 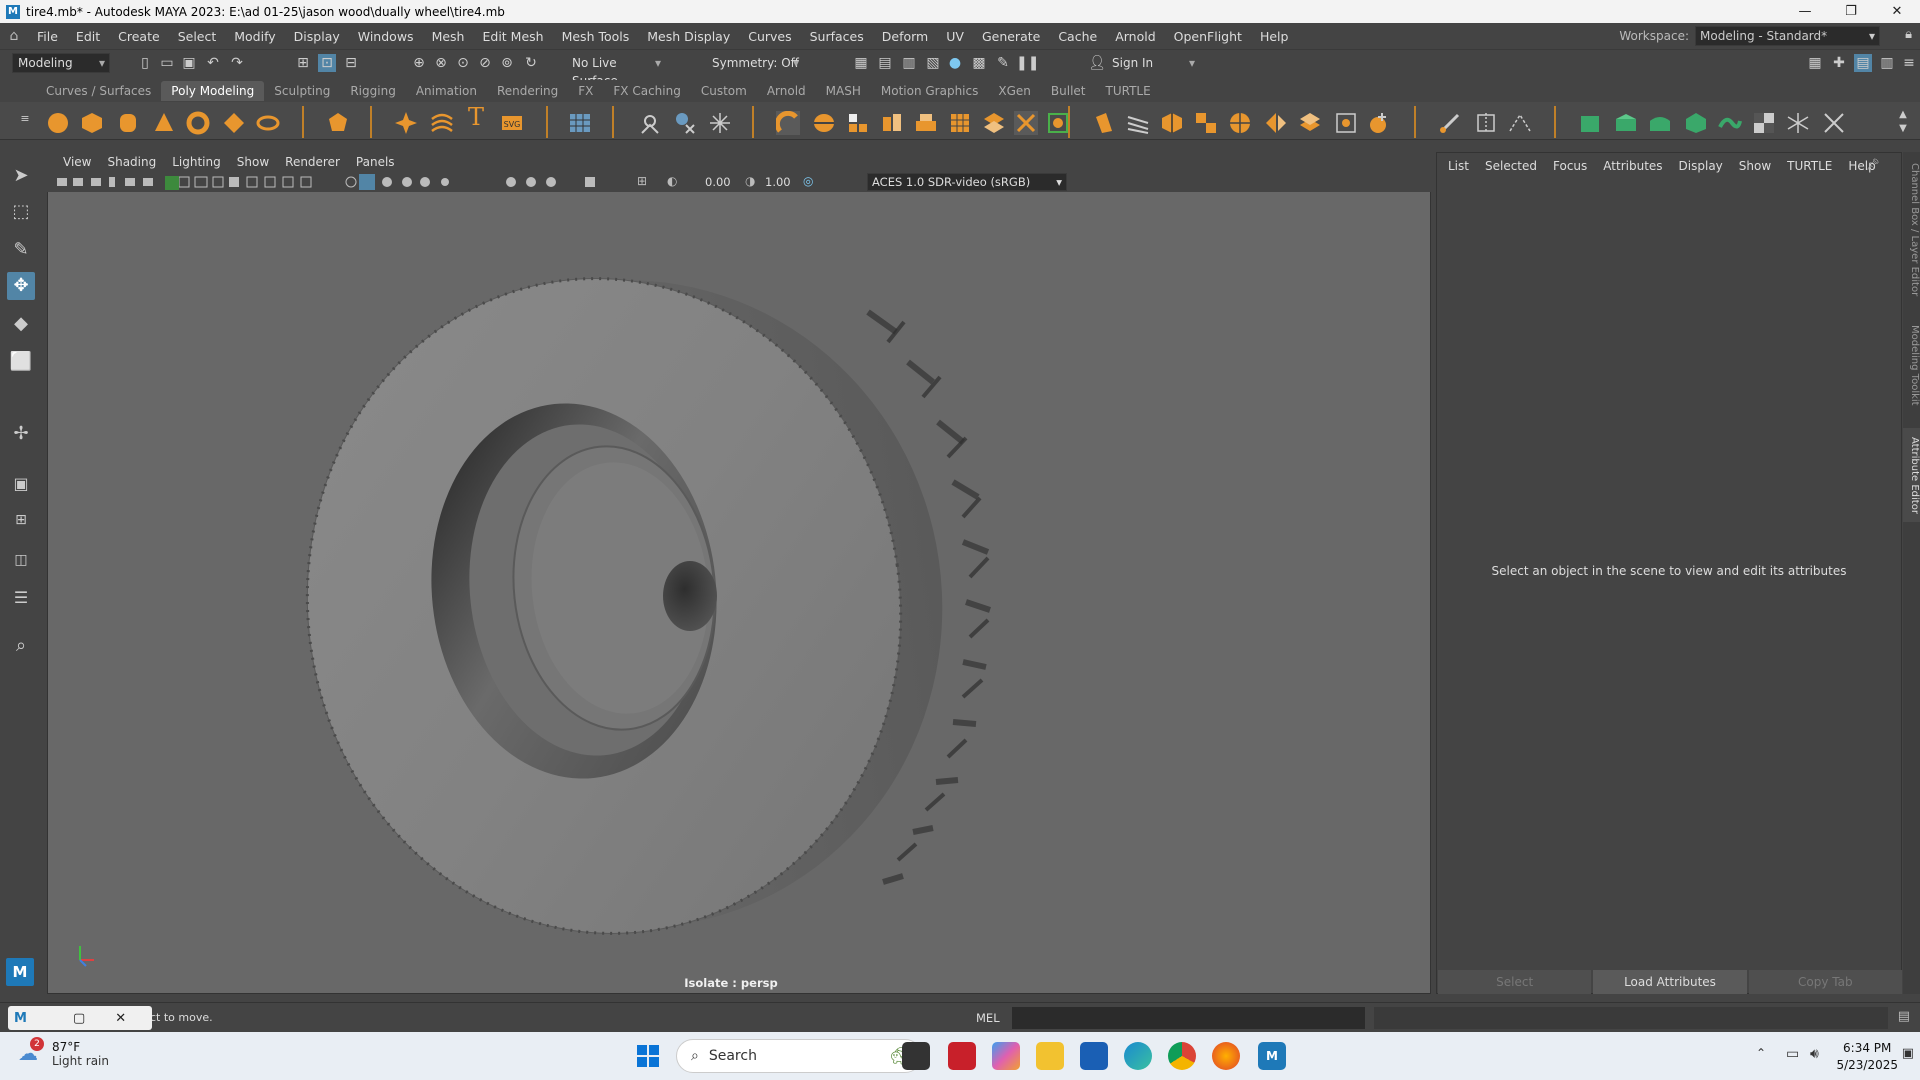 What do you see at coordinates (1798, 123) in the screenshot?
I see `snap-together-icon` at bounding box center [1798, 123].